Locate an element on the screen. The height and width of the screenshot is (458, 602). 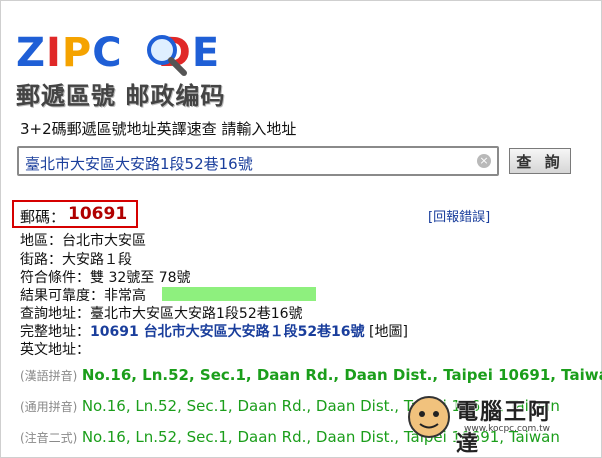
condition-row: 符合條件：雙 32號至 78號 is located at coordinates (105, 278).